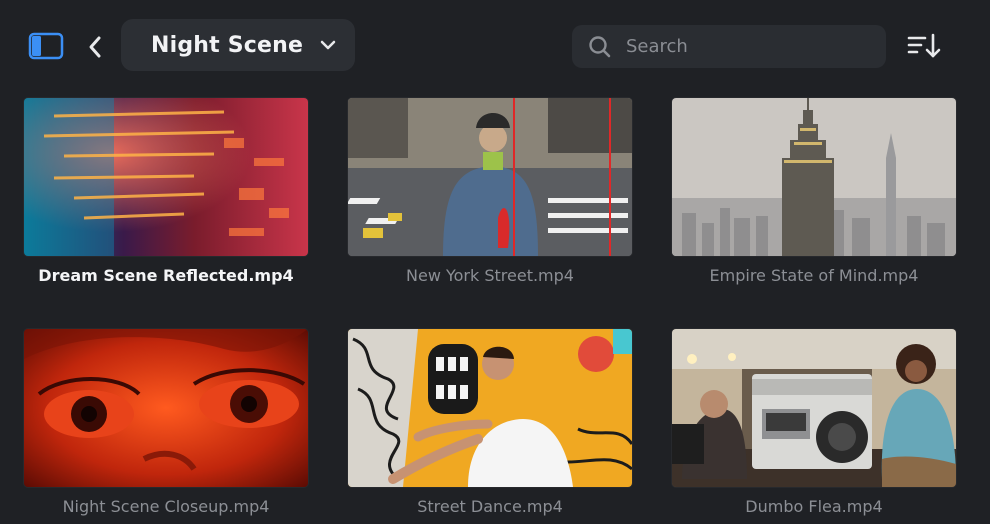  I want to click on video-title: Dream Scene Reflected.mp4, so click(166, 275).